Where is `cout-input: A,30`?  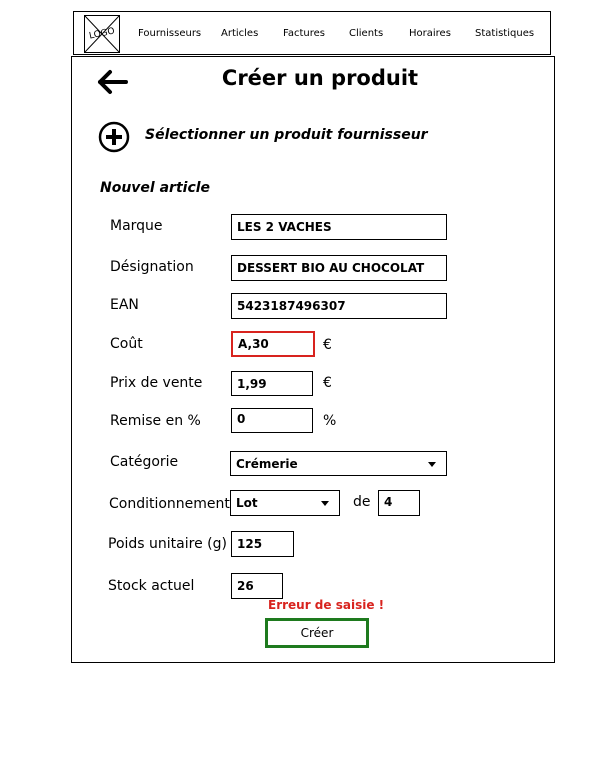 cout-input: A,30 is located at coordinates (273, 344).